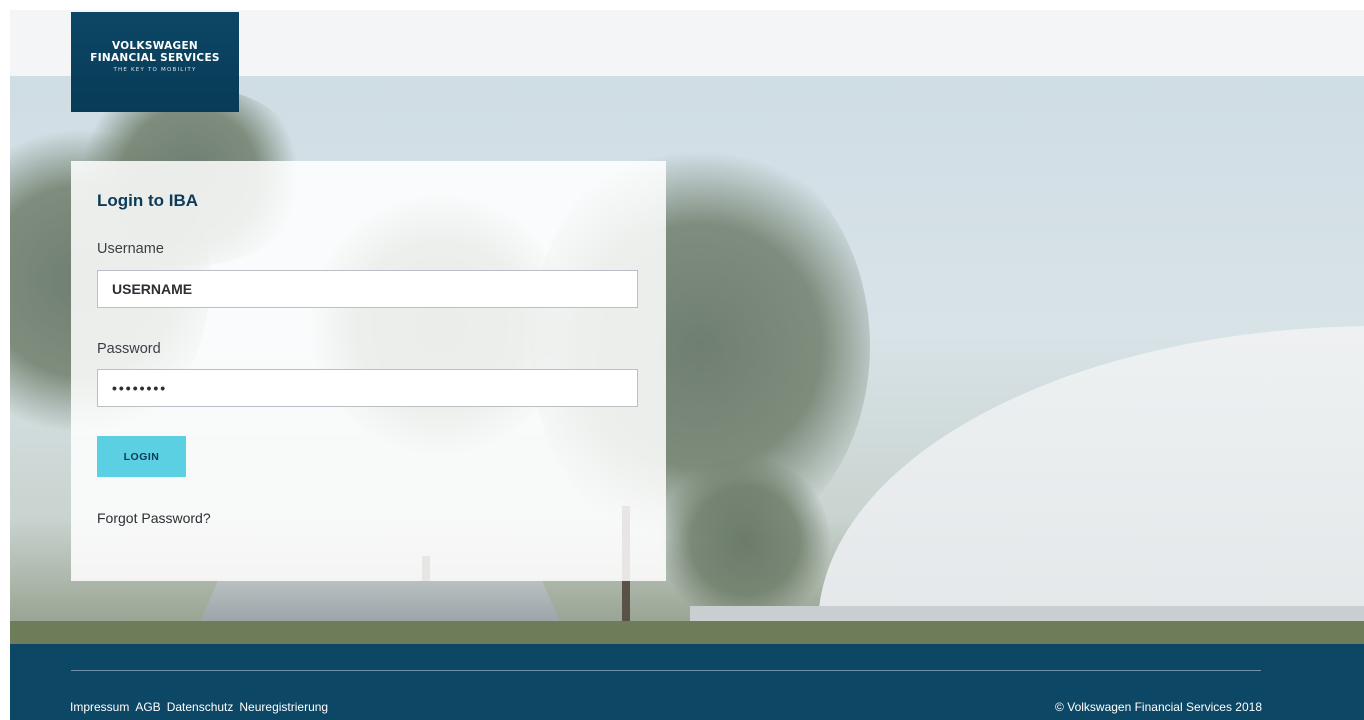 This screenshot has width=1364, height=720. I want to click on username-input, so click(367, 289).